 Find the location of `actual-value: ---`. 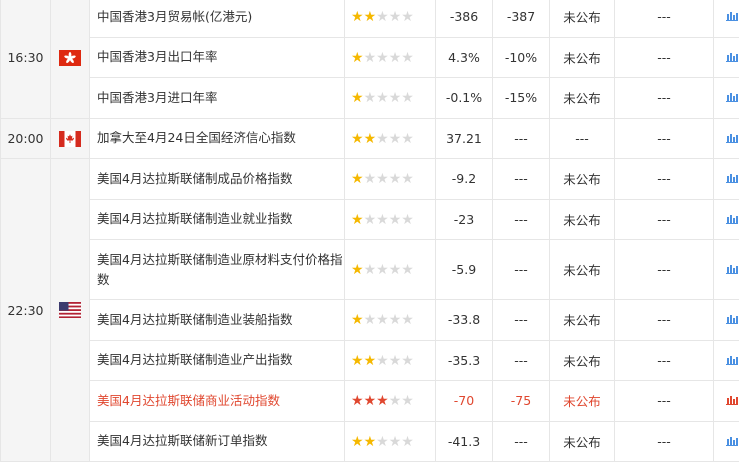

actual-value: --- is located at coordinates (582, 138).